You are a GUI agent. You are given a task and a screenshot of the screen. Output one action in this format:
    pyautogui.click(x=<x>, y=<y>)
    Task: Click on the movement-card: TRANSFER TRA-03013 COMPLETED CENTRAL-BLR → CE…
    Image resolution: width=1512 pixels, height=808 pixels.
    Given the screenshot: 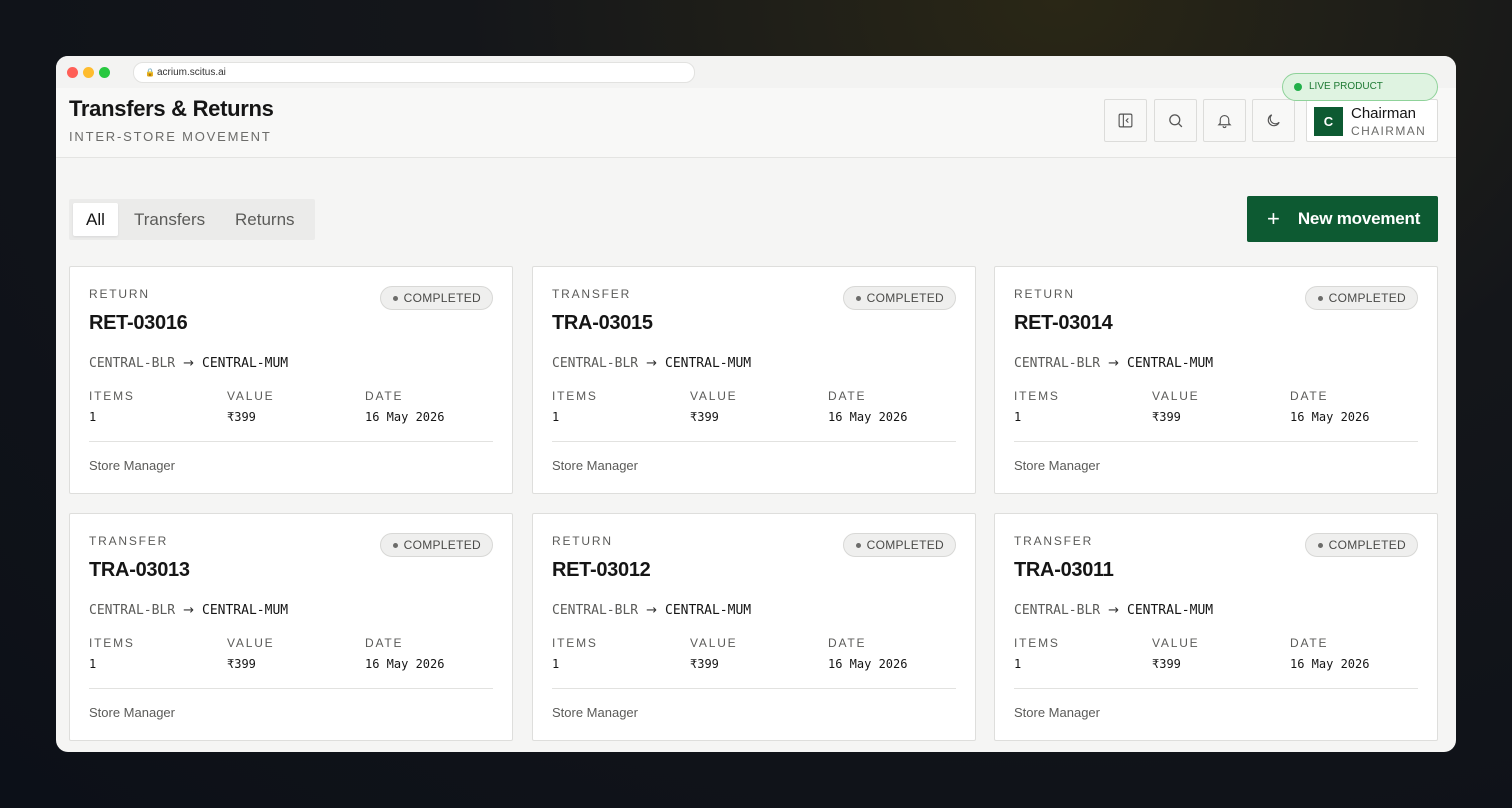 What is the action you would take?
    pyautogui.click(x=291, y=627)
    